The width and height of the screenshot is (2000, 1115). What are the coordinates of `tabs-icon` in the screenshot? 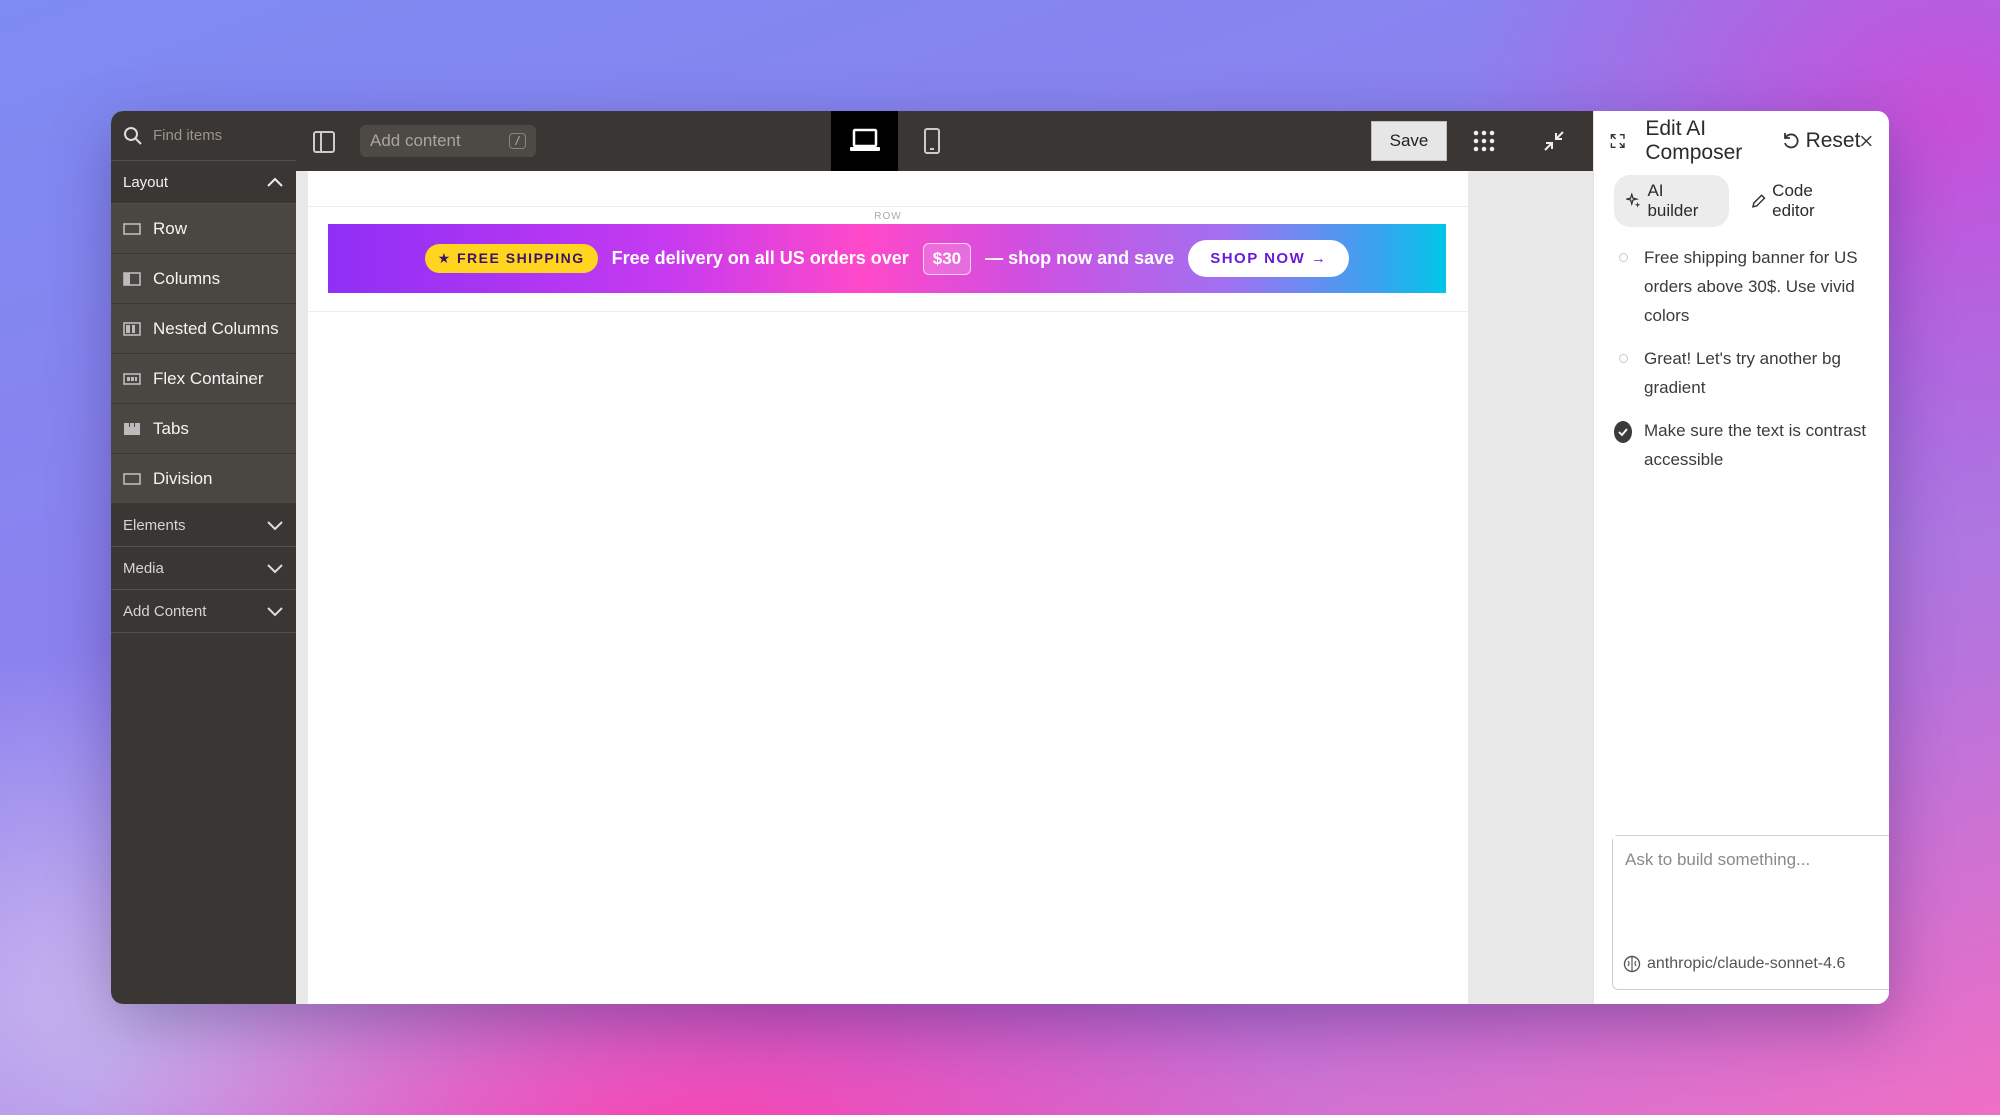 It's located at (132, 428).